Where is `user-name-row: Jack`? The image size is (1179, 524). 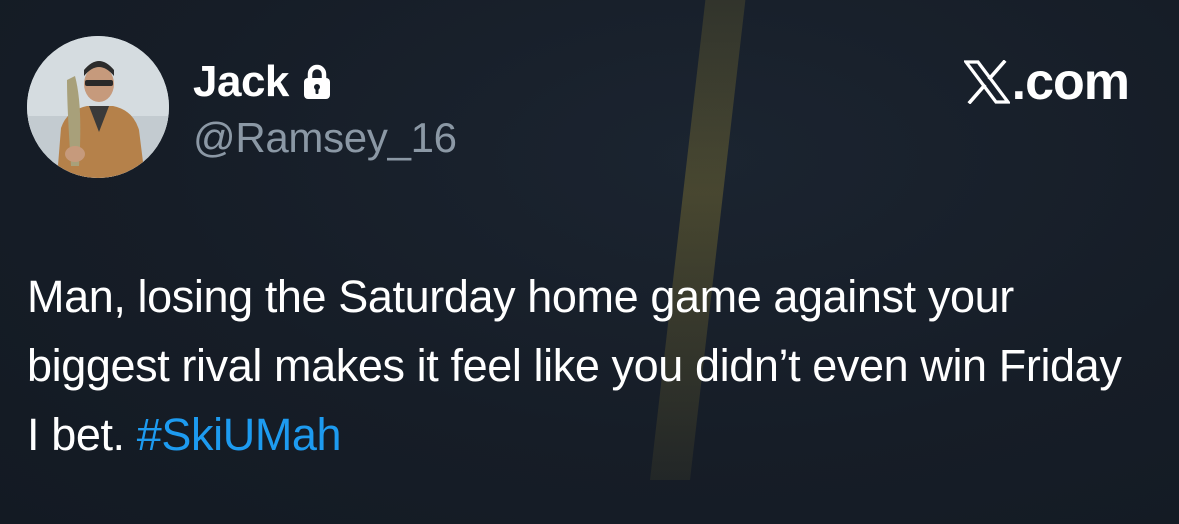
user-name-row: Jack is located at coordinates (263, 82).